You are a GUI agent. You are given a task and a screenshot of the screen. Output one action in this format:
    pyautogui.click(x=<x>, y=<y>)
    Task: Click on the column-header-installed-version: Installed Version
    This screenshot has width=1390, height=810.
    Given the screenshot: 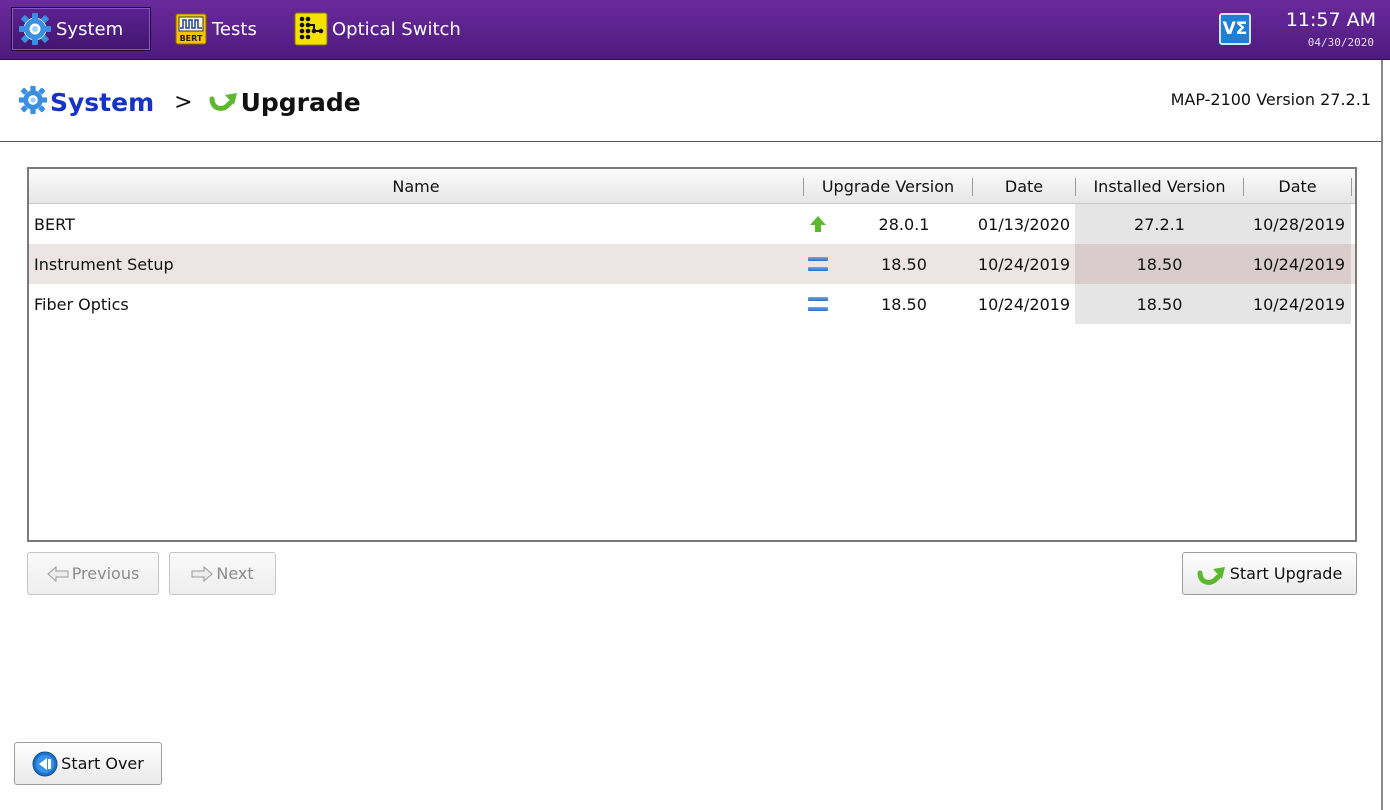 What is the action you would take?
    pyautogui.click(x=1159, y=186)
    